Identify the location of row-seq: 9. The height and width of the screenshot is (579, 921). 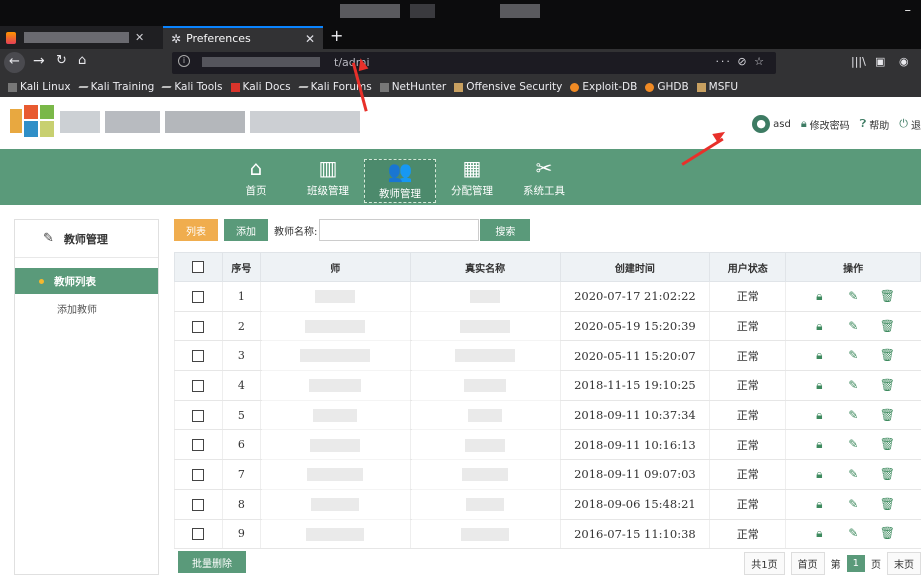
(241, 534).